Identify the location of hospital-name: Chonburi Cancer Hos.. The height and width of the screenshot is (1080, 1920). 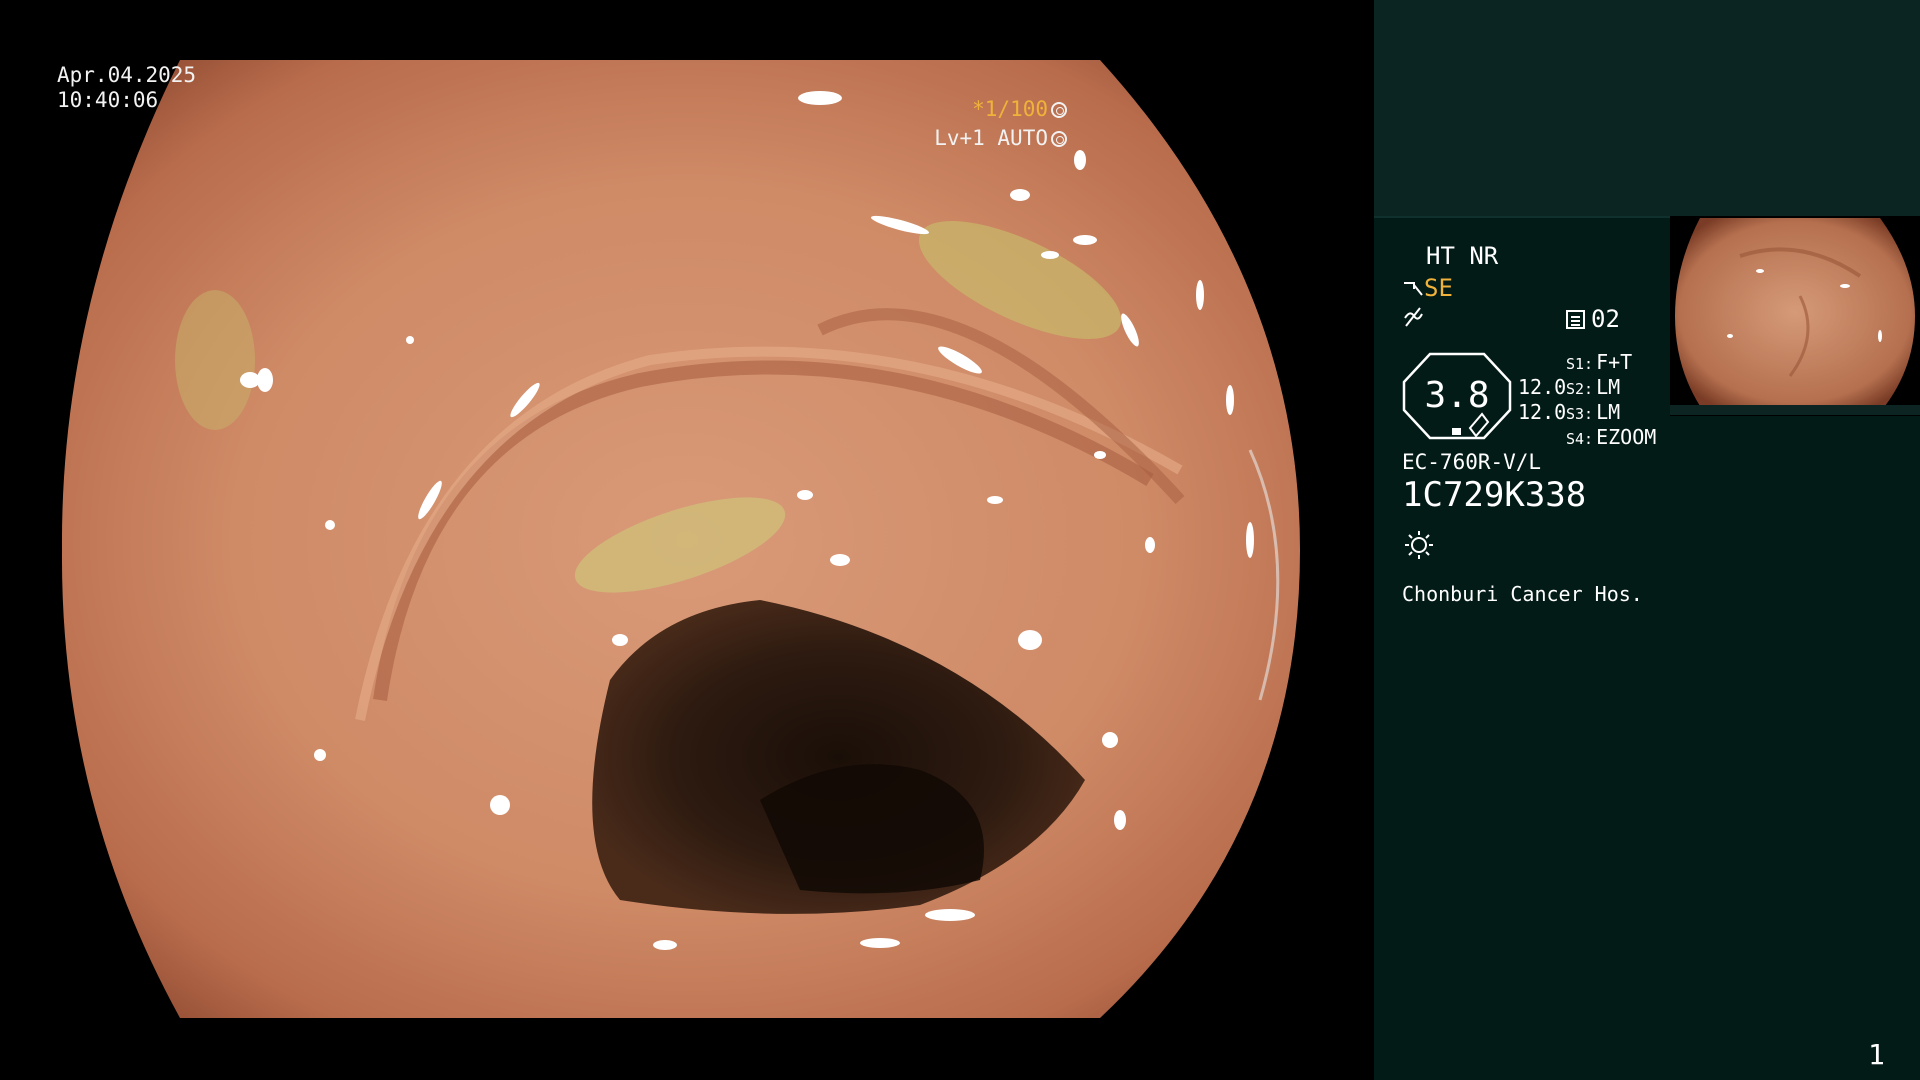
(1522, 594).